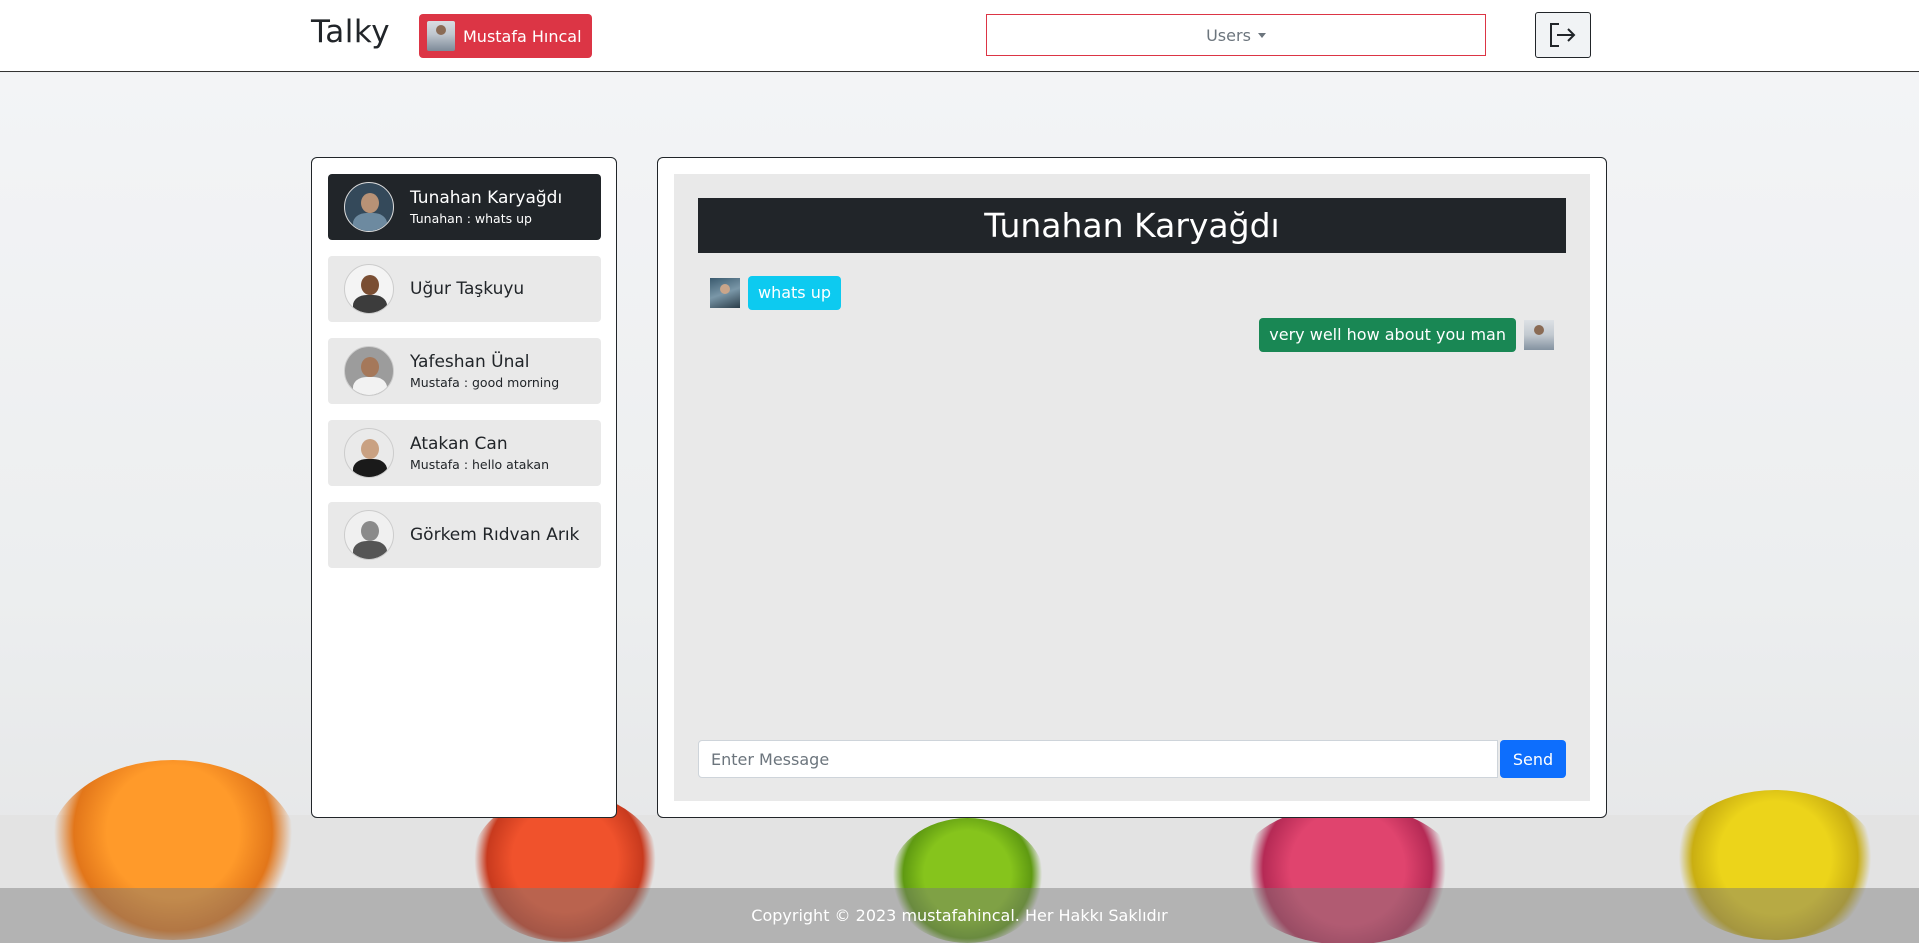 This screenshot has height=943, width=1919. What do you see at coordinates (1098, 759) in the screenshot?
I see `message-input` at bounding box center [1098, 759].